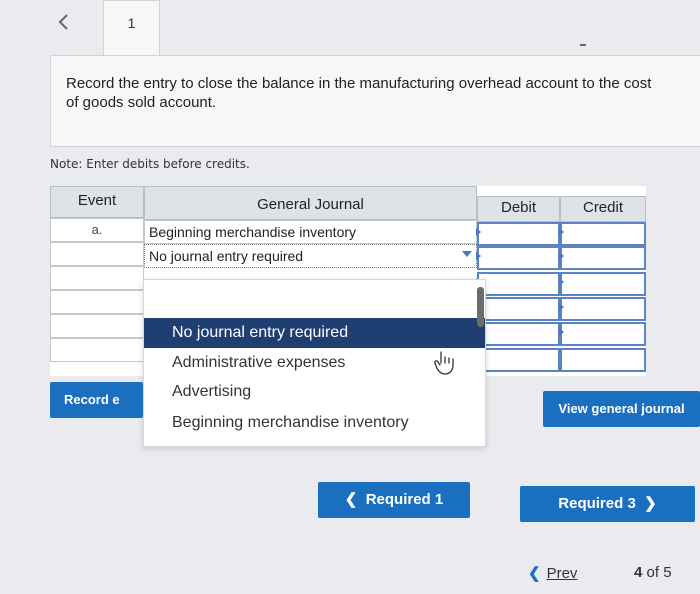 The width and height of the screenshot is (700, 594). What do you see at coordinates (253, 232) in the screenshot?
I see `account-value: Beginning merchandise inventory` at bounding box center [253, 232].